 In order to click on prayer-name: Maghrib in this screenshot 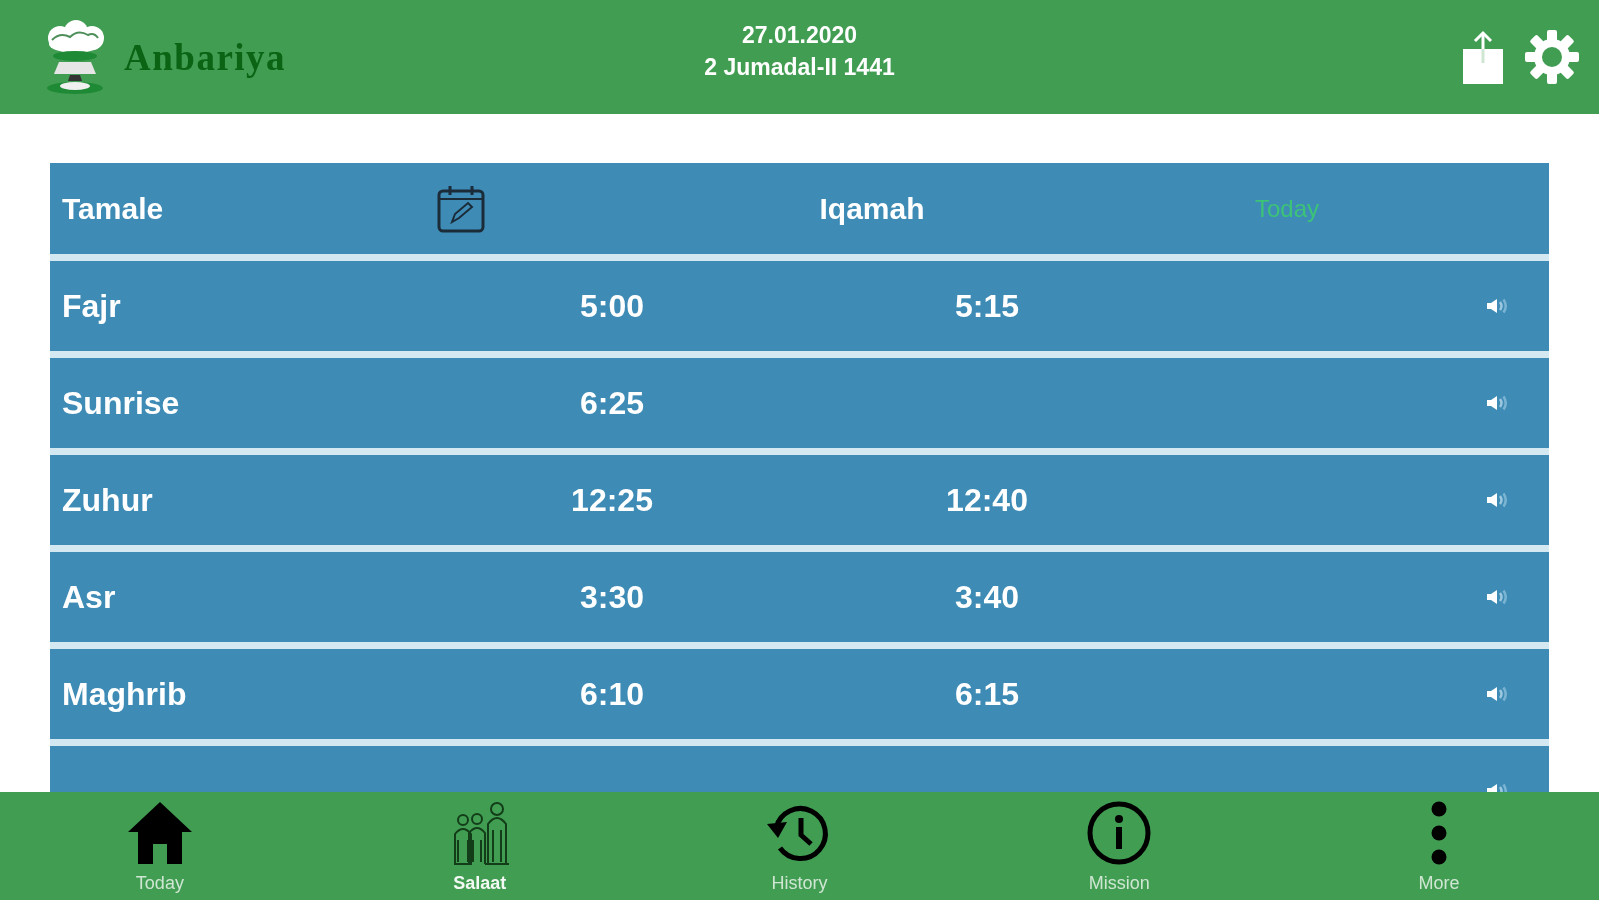, I will do `click(124, 694)`.